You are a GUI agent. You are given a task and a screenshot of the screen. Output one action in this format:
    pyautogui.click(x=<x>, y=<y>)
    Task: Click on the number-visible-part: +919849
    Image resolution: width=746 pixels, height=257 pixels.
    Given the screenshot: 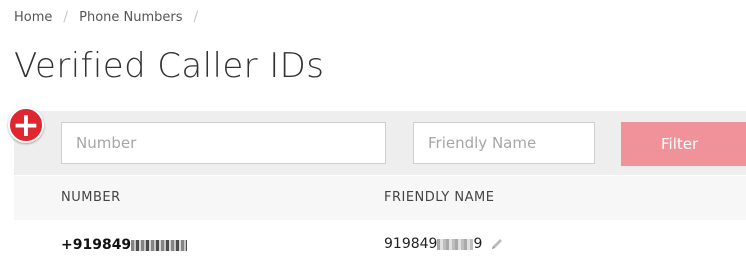 What is the action you would take?
    pyautogui.click(x=96, y=245)
    